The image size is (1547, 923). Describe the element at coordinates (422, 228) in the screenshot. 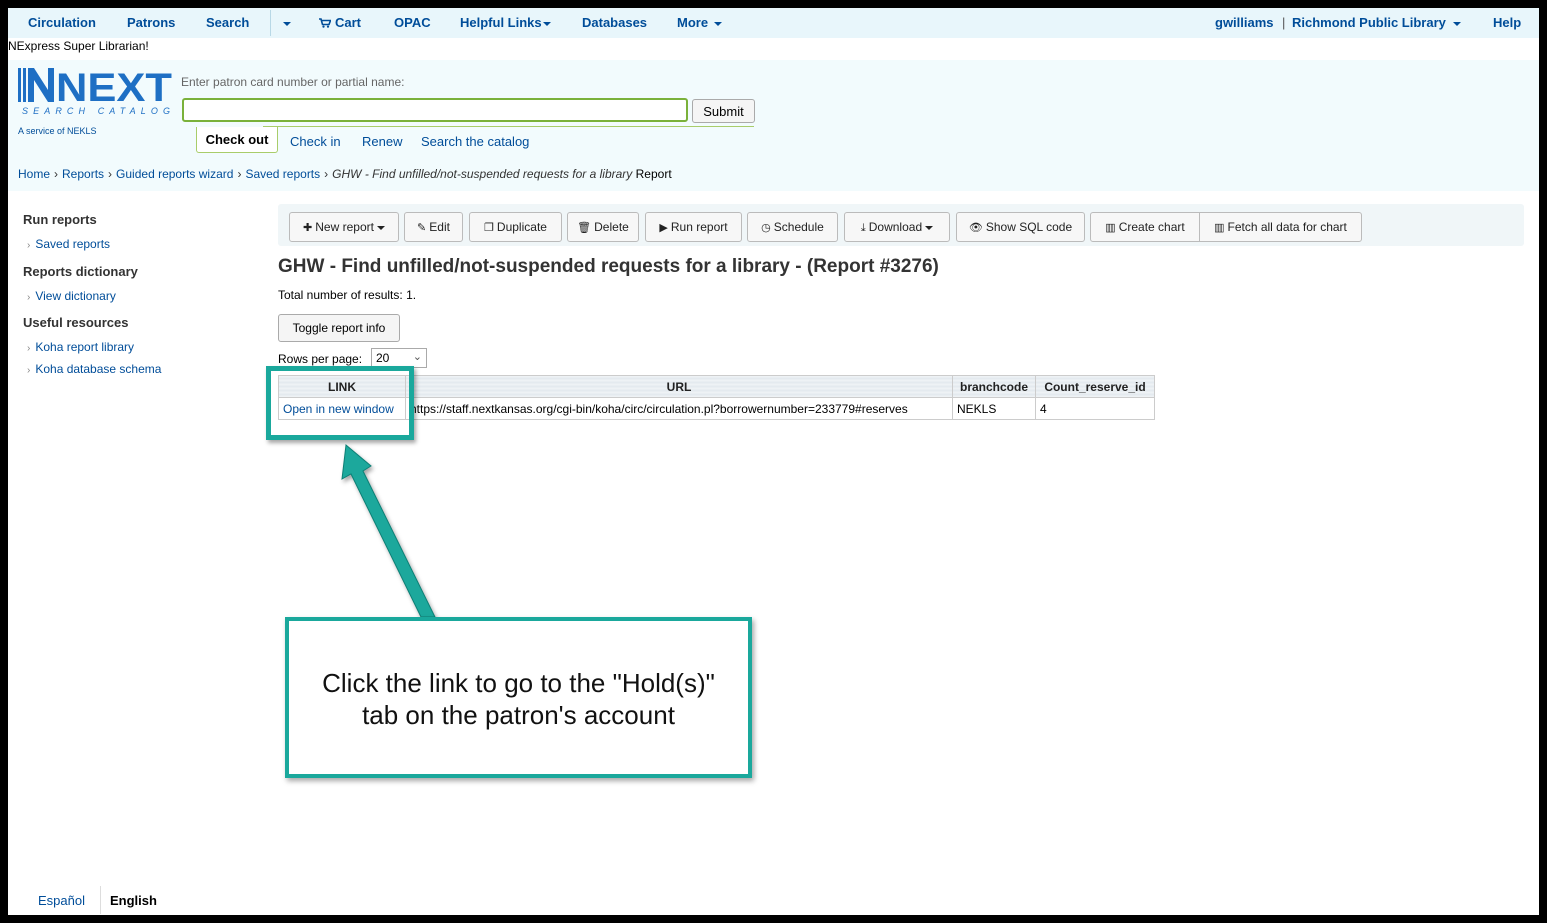

I see `pencil-icon: ✎` at that location.